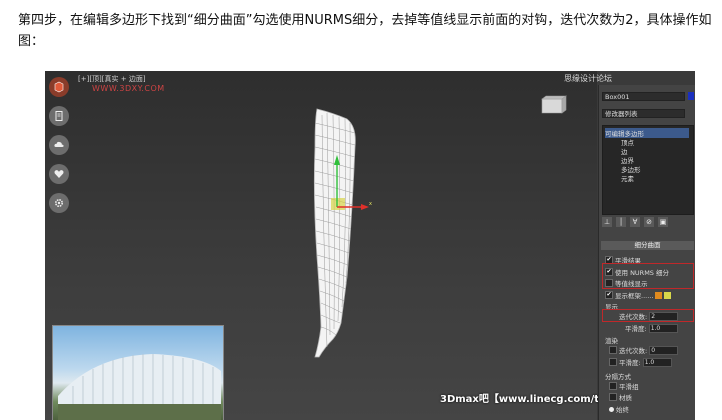 The width and height of the screenshot is (722, 420). What do you see at coordinates (627, 178) in the screenshot?
I see `stack-item-element: 元素` at bounding box center [627, 178].